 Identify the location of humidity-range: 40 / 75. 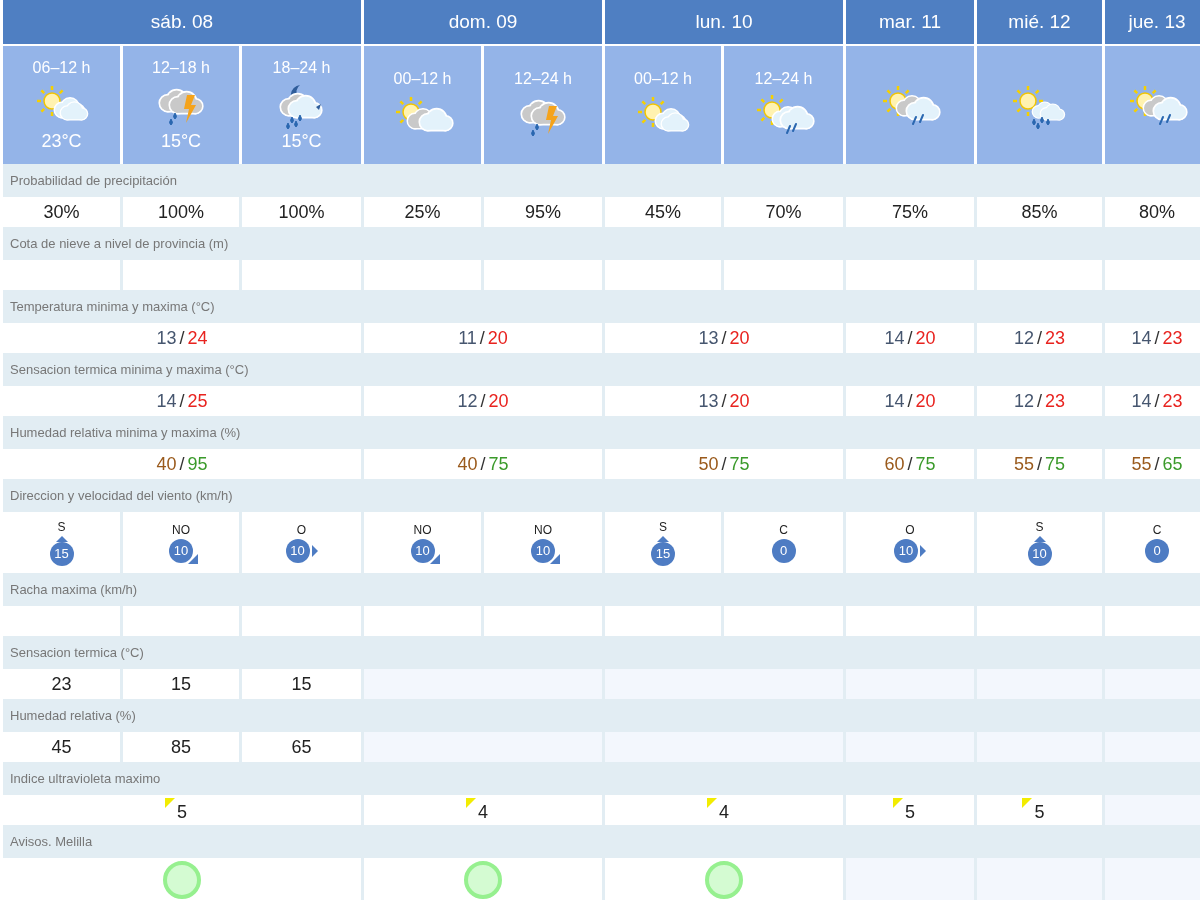
(483, 464).